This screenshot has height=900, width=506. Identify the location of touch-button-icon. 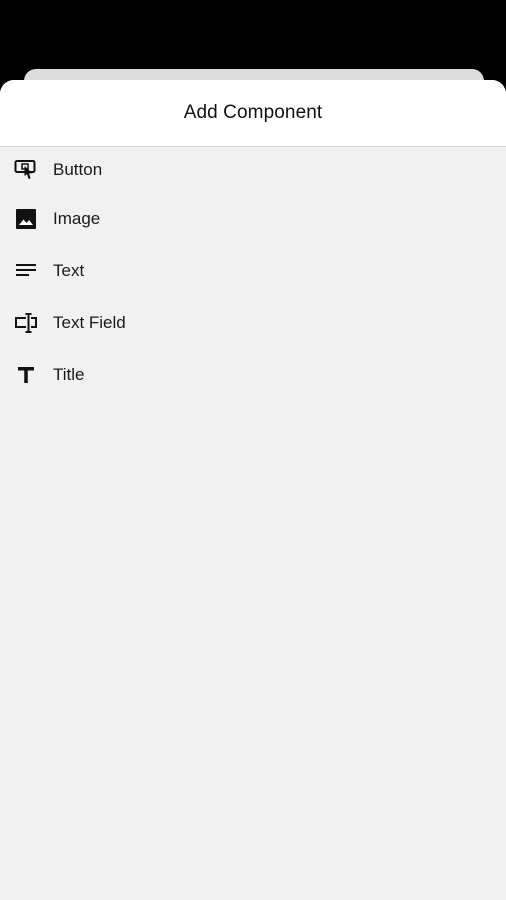
(26, 170).